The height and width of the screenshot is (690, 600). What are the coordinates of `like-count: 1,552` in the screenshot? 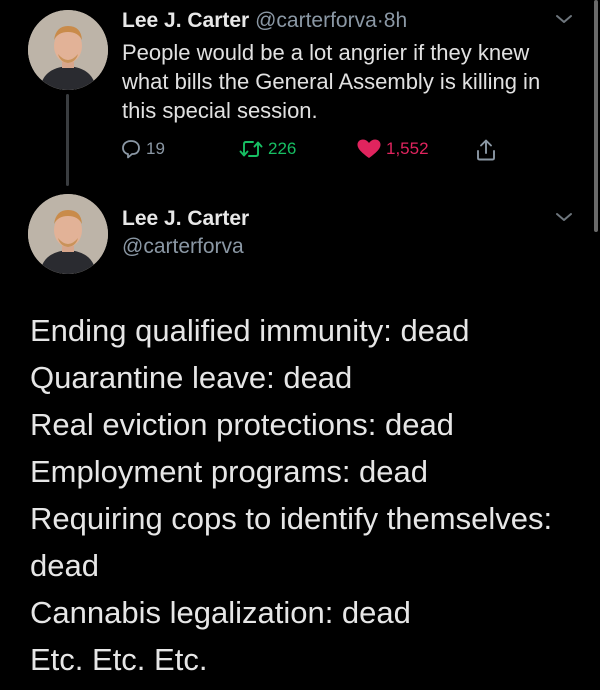 It's located at (407, 148).